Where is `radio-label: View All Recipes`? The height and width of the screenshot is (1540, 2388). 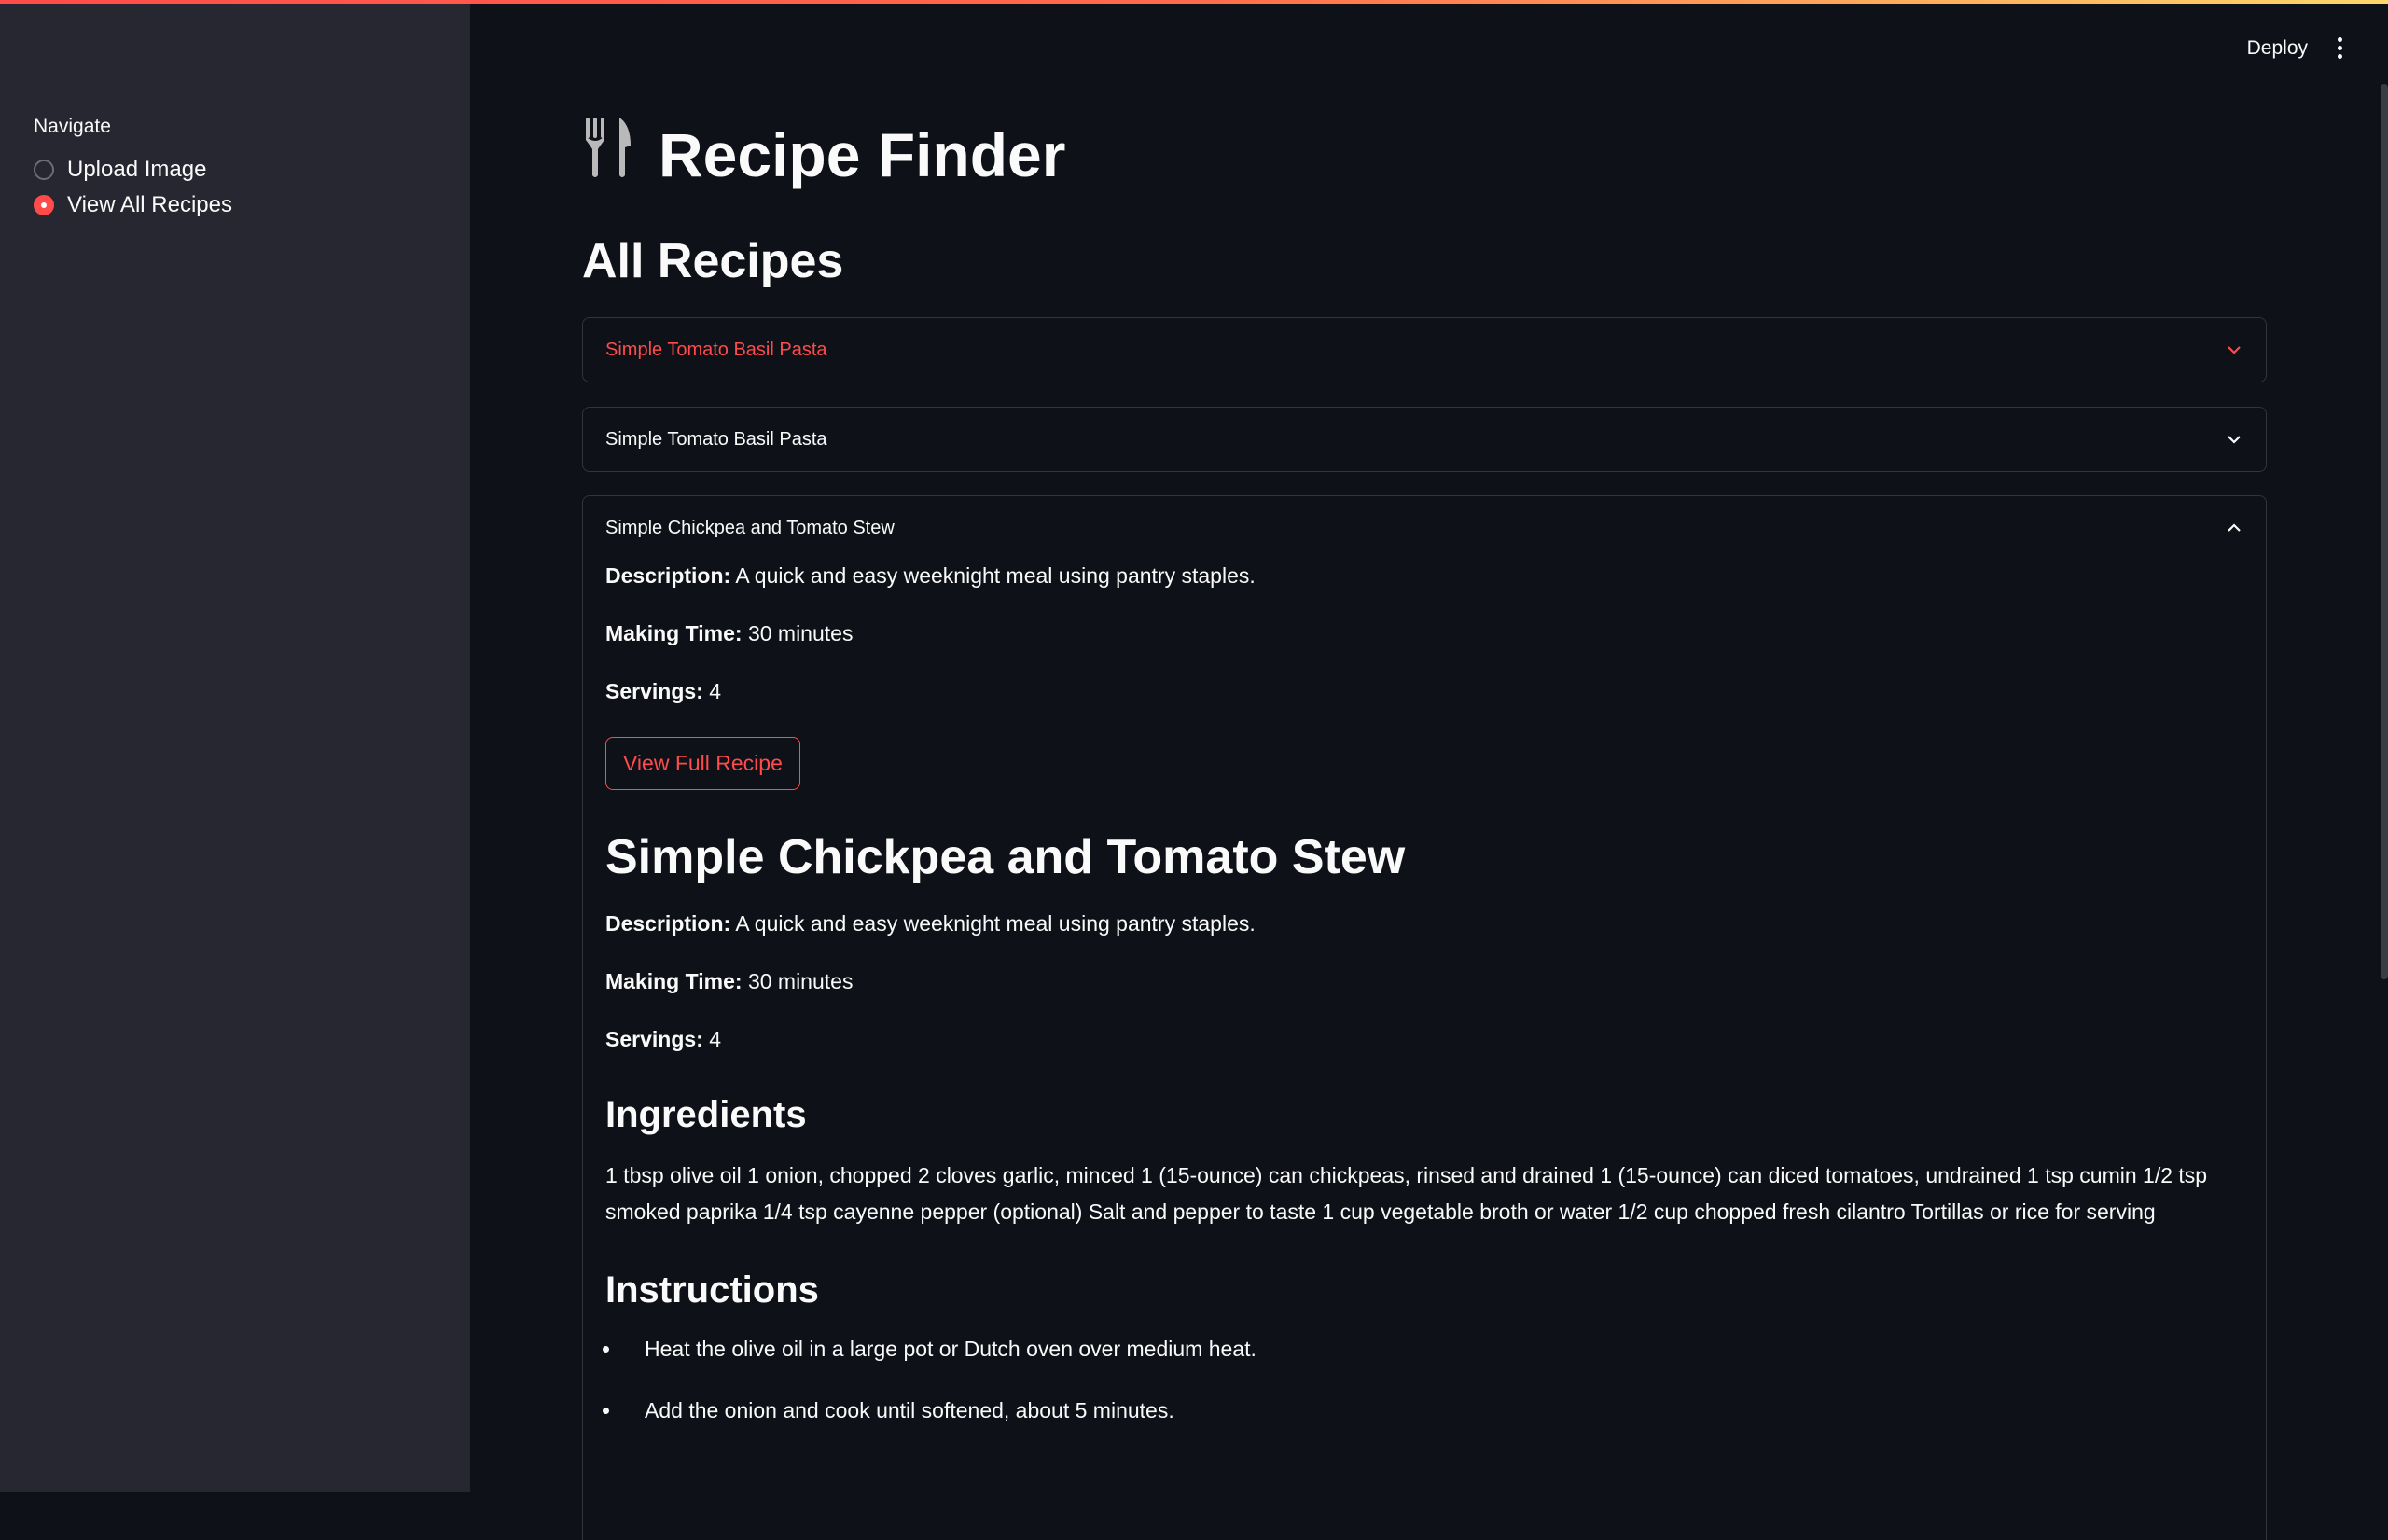 radio-label: View All Recipes is located at coordinates (149, 204).